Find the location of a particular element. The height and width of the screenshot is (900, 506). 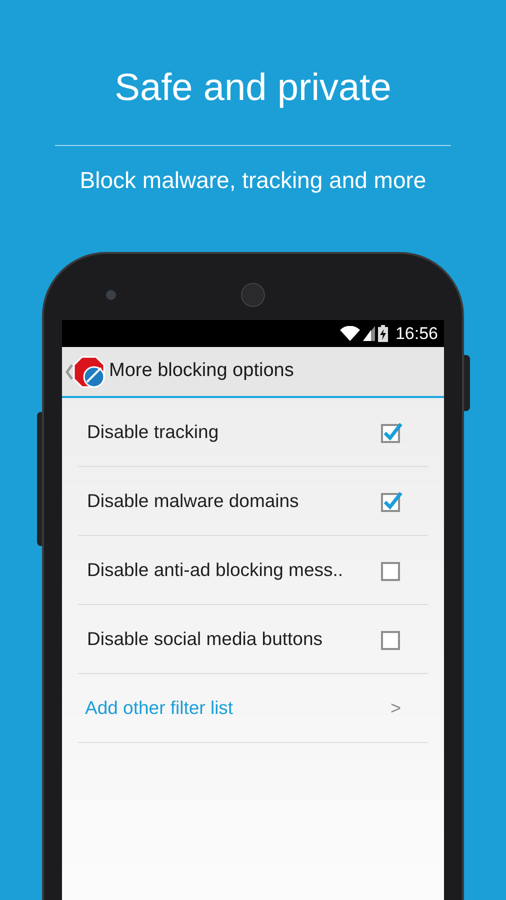

app-logo-icon is located at coordinates (89, 372).